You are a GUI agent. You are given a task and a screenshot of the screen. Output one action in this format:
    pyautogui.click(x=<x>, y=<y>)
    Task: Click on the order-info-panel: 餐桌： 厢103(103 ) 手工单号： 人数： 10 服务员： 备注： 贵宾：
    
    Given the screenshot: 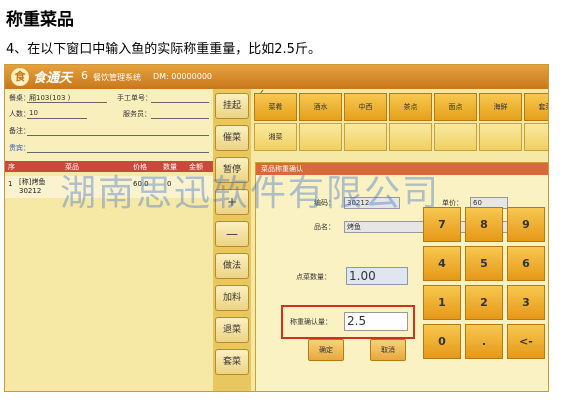 What is the action you would take?
    pyautogui.click(x=109, y=125)
    